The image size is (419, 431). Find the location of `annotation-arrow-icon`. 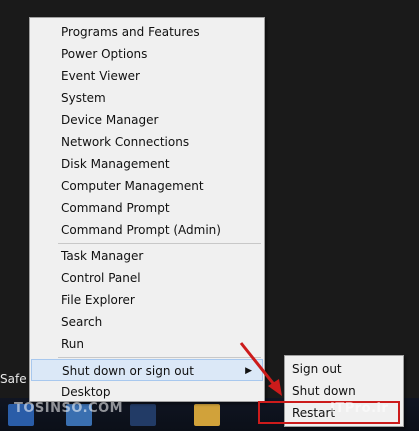

annotation-arrow-icon is located at coordinates (260, 369).